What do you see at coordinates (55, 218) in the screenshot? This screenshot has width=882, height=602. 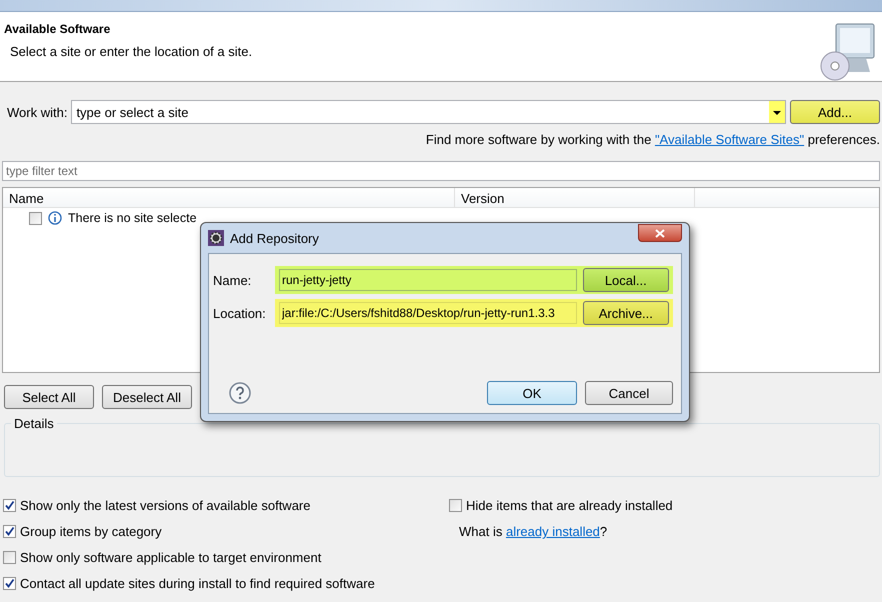 I see `info-icon` at bounding box center [55, 218].